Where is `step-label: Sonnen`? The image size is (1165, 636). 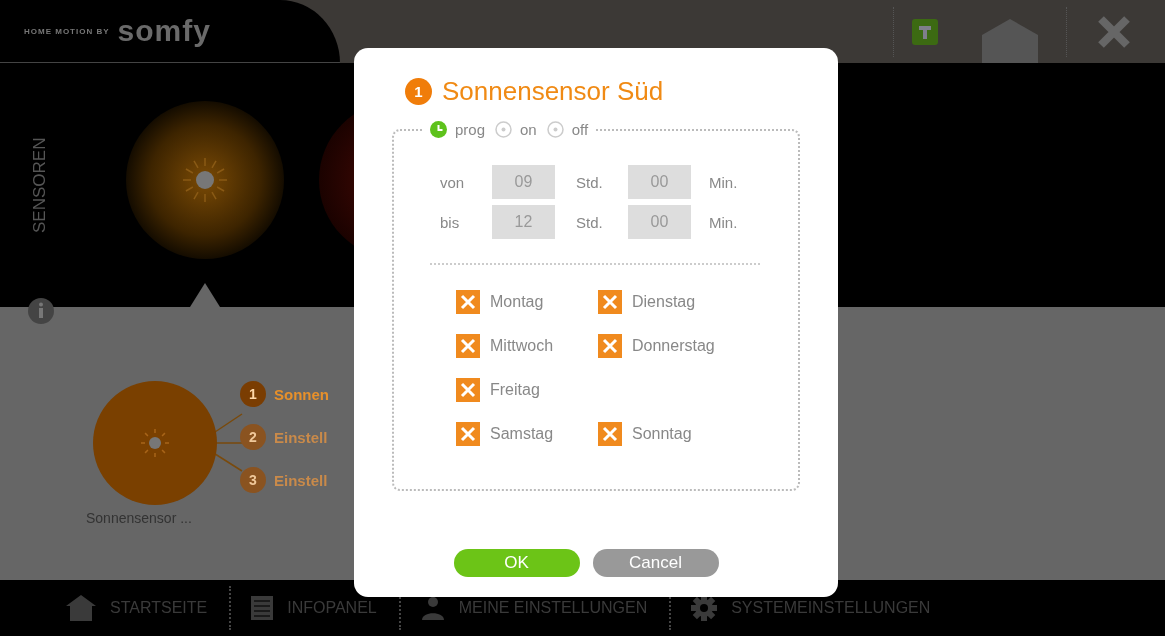 step-label: Sonnen is located at coordinates (301, 394).